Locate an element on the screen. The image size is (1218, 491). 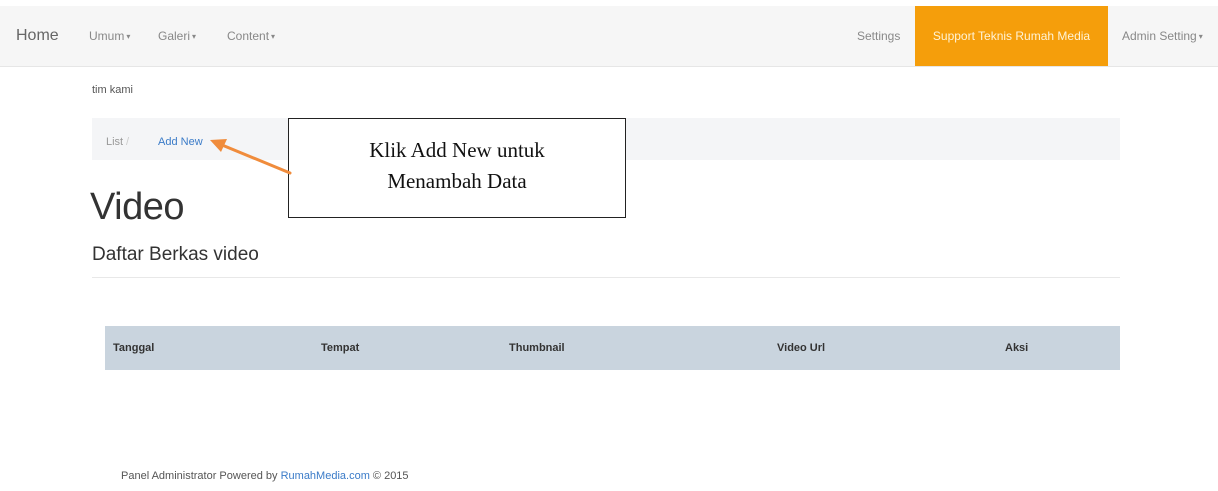
footer-rumahmedia-link: RumahMedia.com is located at coordinates (325, 476).